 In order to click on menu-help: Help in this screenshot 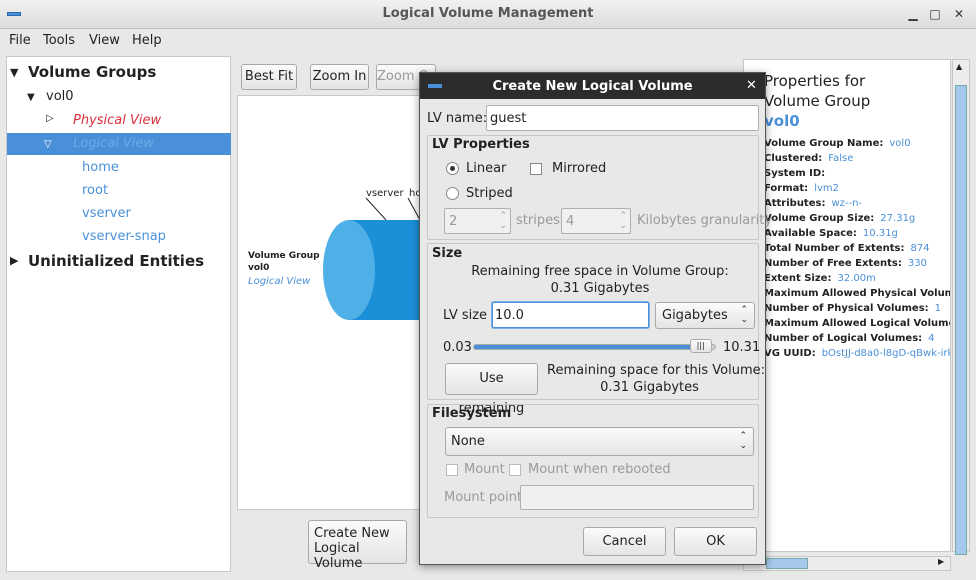, I will do `click(147, 40)`.